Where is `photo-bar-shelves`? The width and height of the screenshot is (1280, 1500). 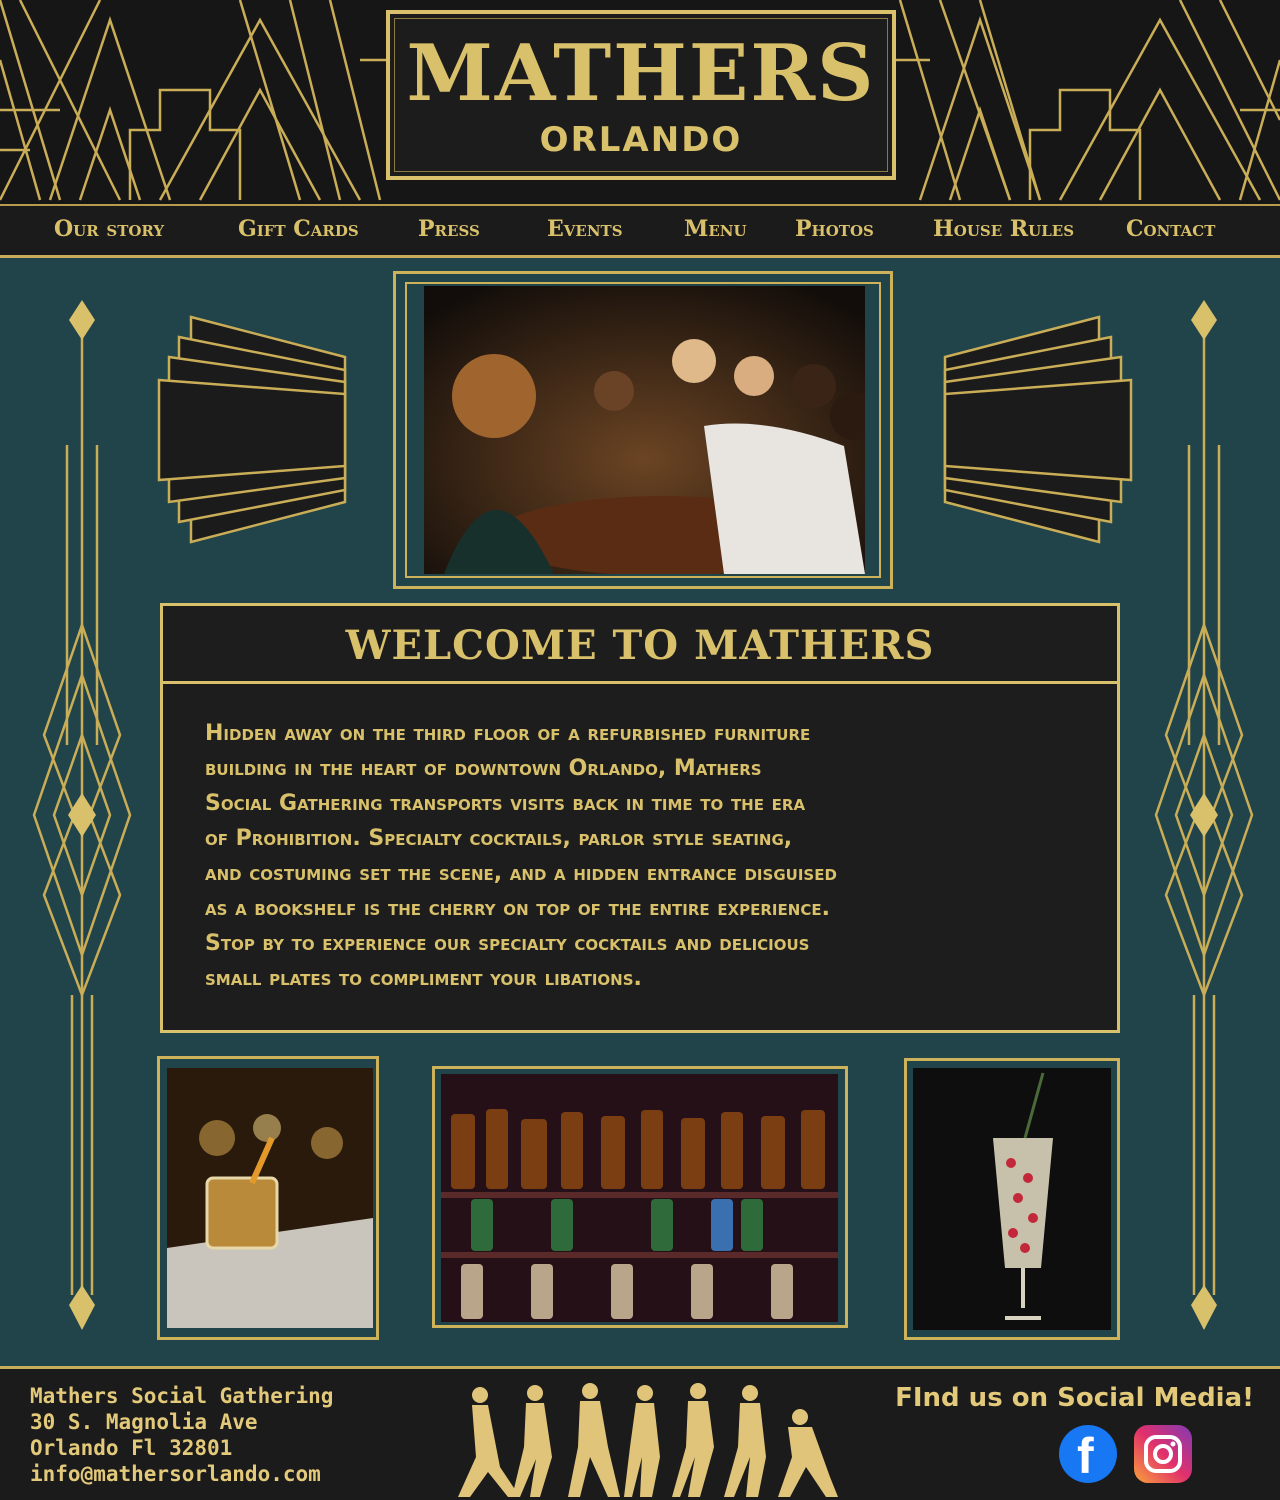
photo-bar-shelves is located at coordinates (639, 1198).